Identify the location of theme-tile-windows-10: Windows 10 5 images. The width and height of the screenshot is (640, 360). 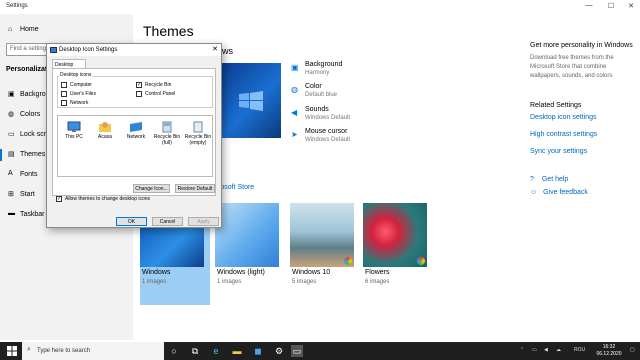
(325, 254).